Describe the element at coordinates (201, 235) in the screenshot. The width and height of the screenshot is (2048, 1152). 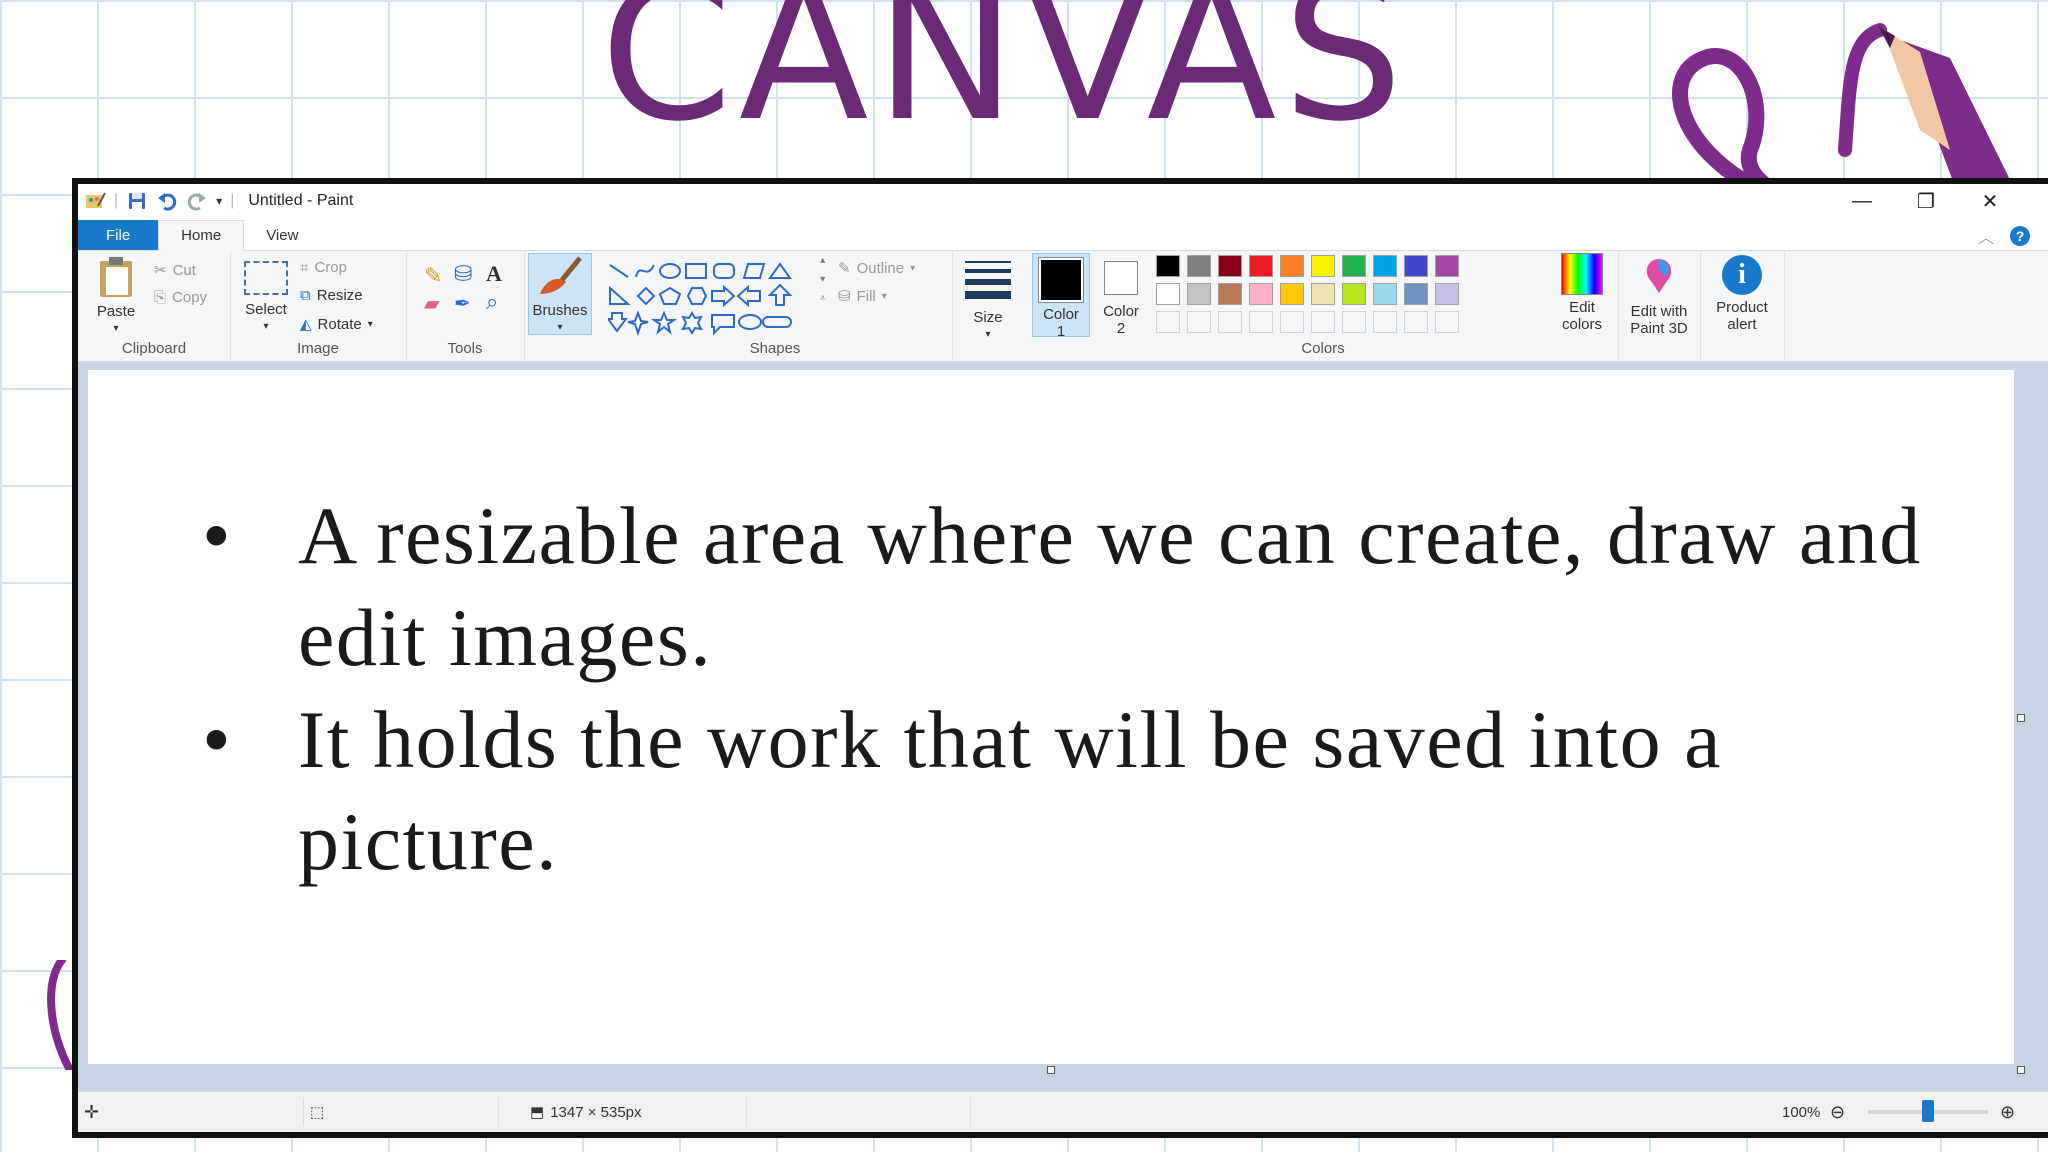
I see `tab-home: Home` at that location.